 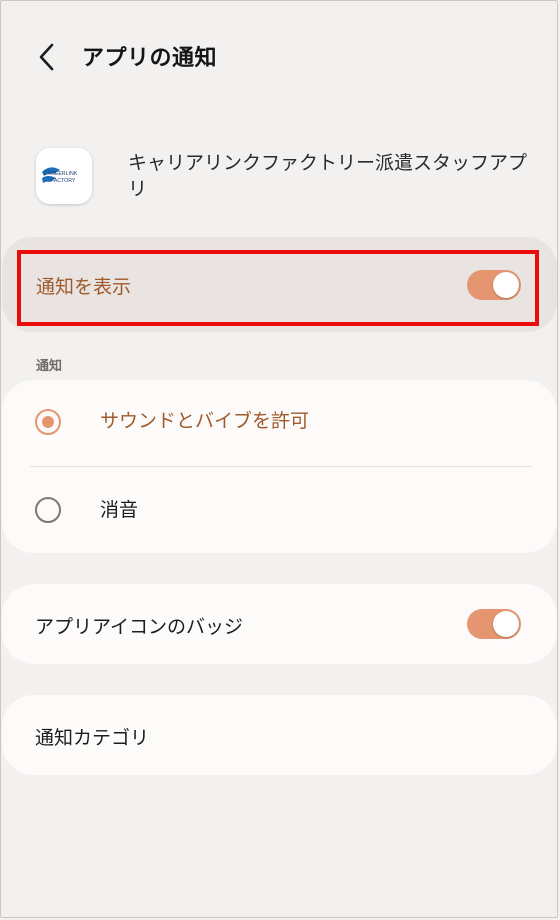 I want to click on option-silent: 消音, so click(x=279, y=510).